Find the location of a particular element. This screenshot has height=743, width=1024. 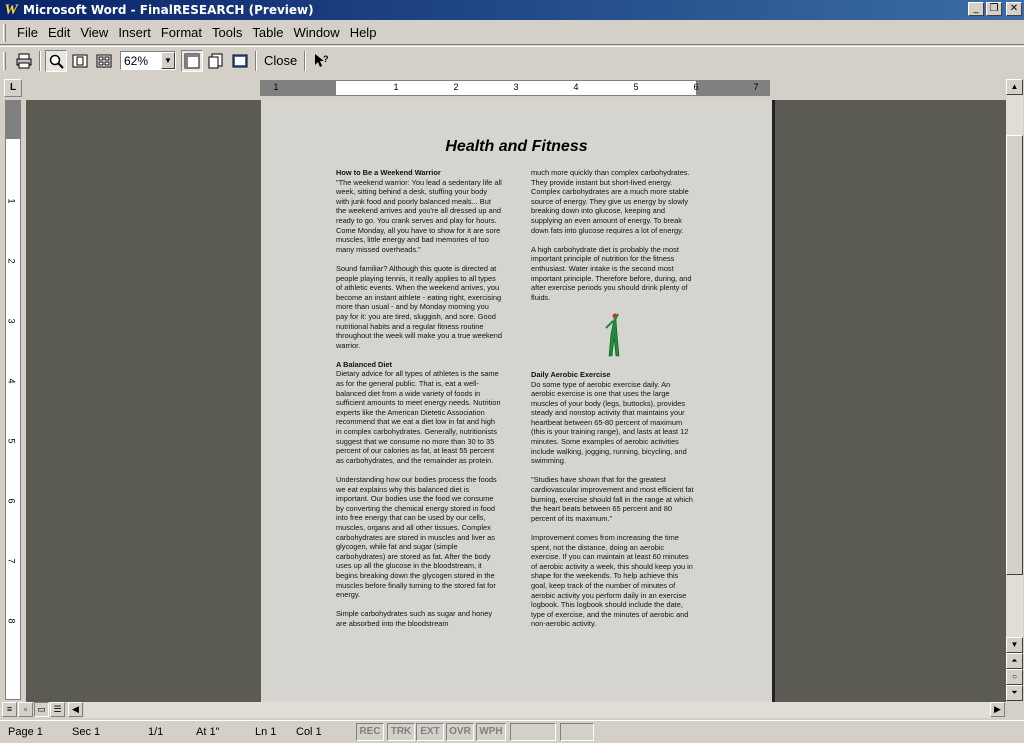

status-column: Col 1 is located at coordinates (309, 732).